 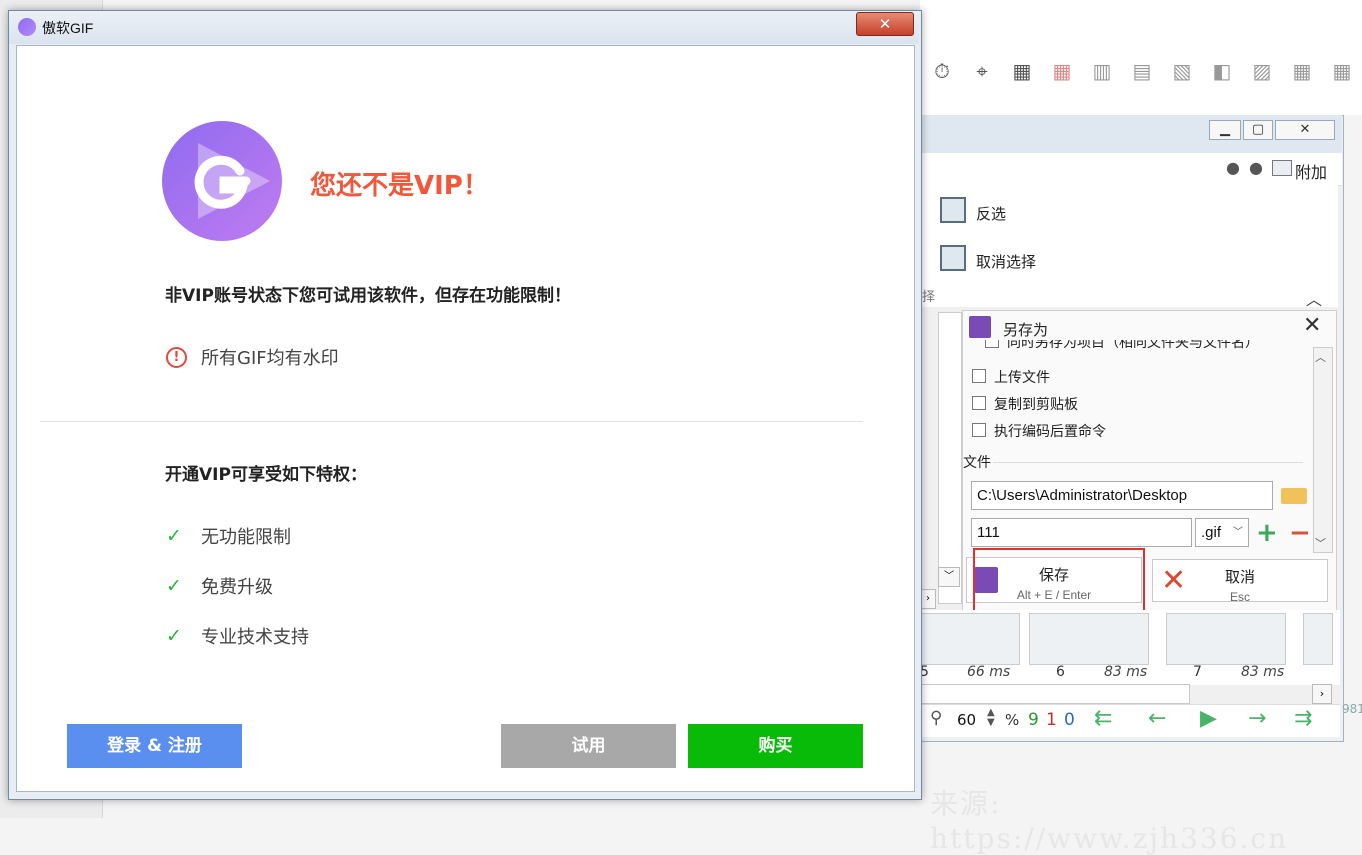 What do you see at coordinates (1050, 432) in the screenshot?
I see `post-command-label: 执行编码后置命令` at bounding box center [1050, 432].